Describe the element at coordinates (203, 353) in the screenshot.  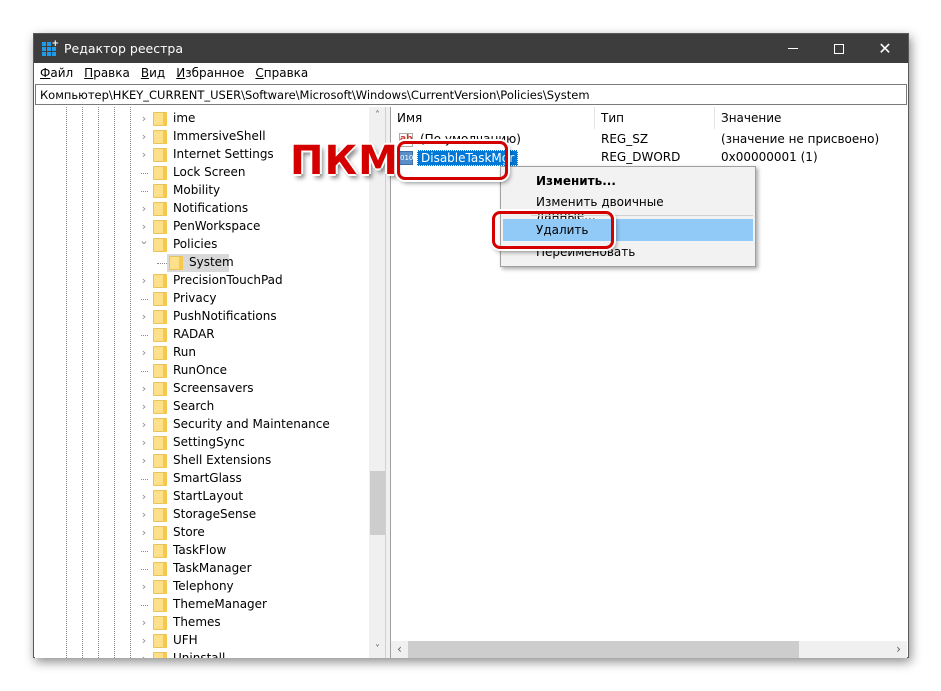
I see `tree-item: › Run` at that location.